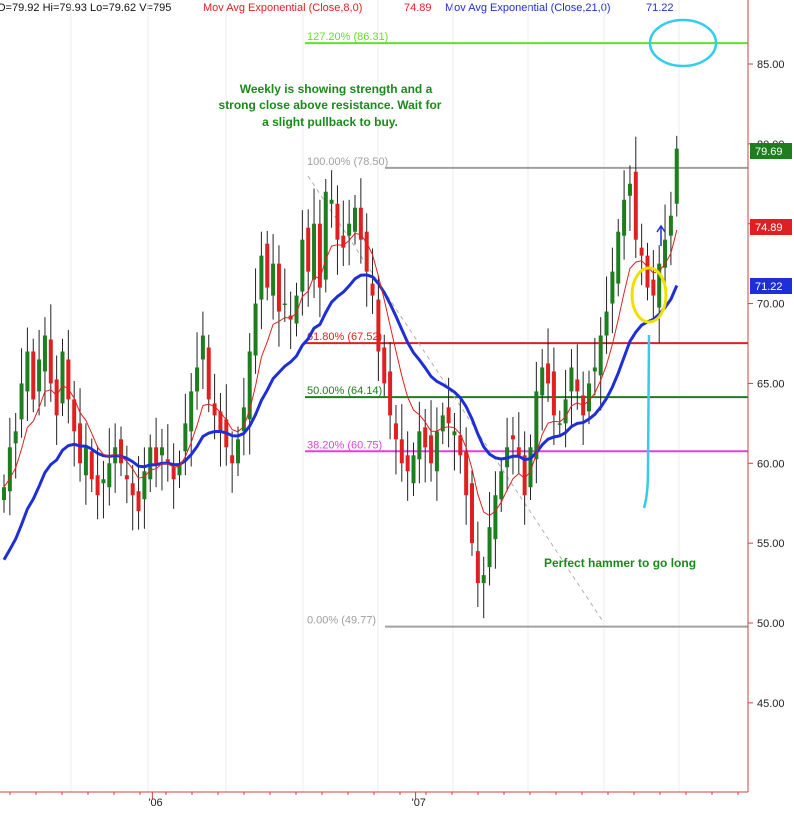  I want to click on annotation-line-1: Weekly is showing strength and a, so click(336, 89).